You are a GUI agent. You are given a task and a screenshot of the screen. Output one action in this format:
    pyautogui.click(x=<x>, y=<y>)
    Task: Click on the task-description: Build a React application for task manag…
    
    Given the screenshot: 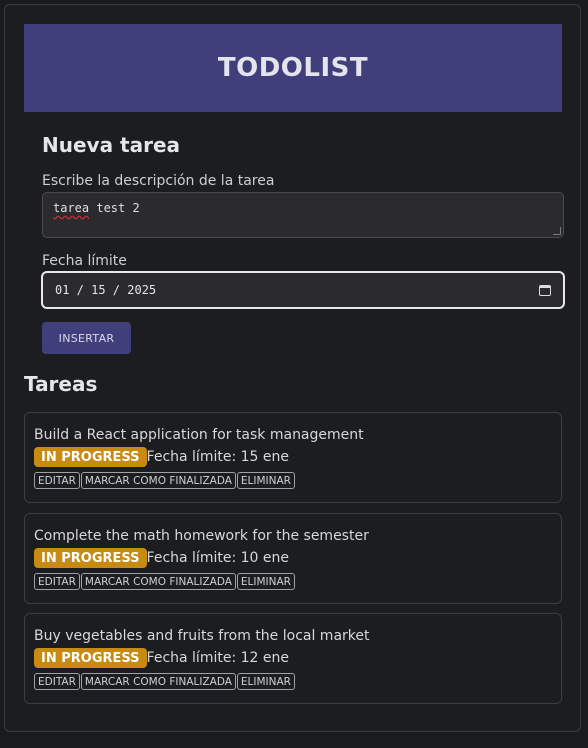 What is the action you would take?
    pyautogui.click(x=199, y=435)
    